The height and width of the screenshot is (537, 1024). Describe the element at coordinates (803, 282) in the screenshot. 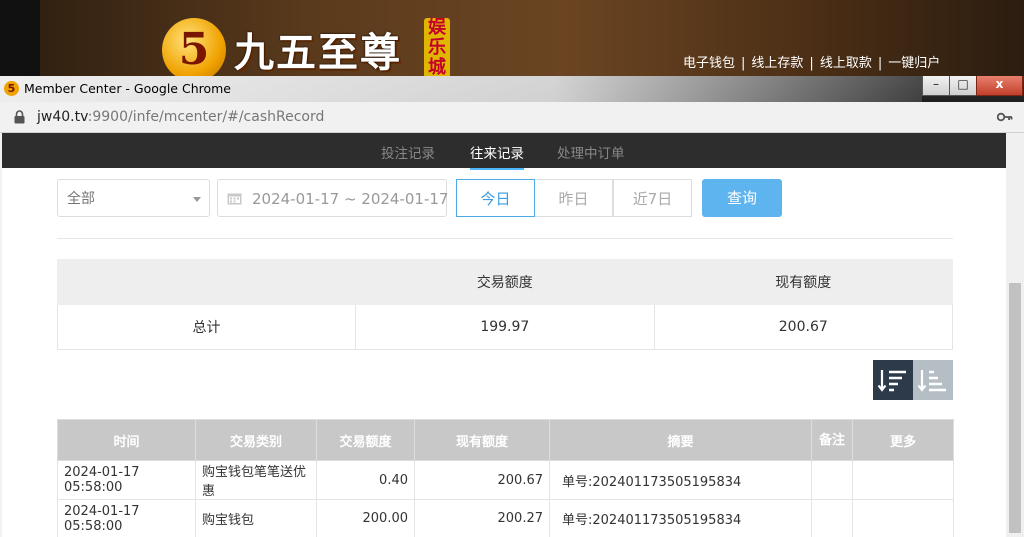

I see `summary-header-cell: 现有额度` at that location.